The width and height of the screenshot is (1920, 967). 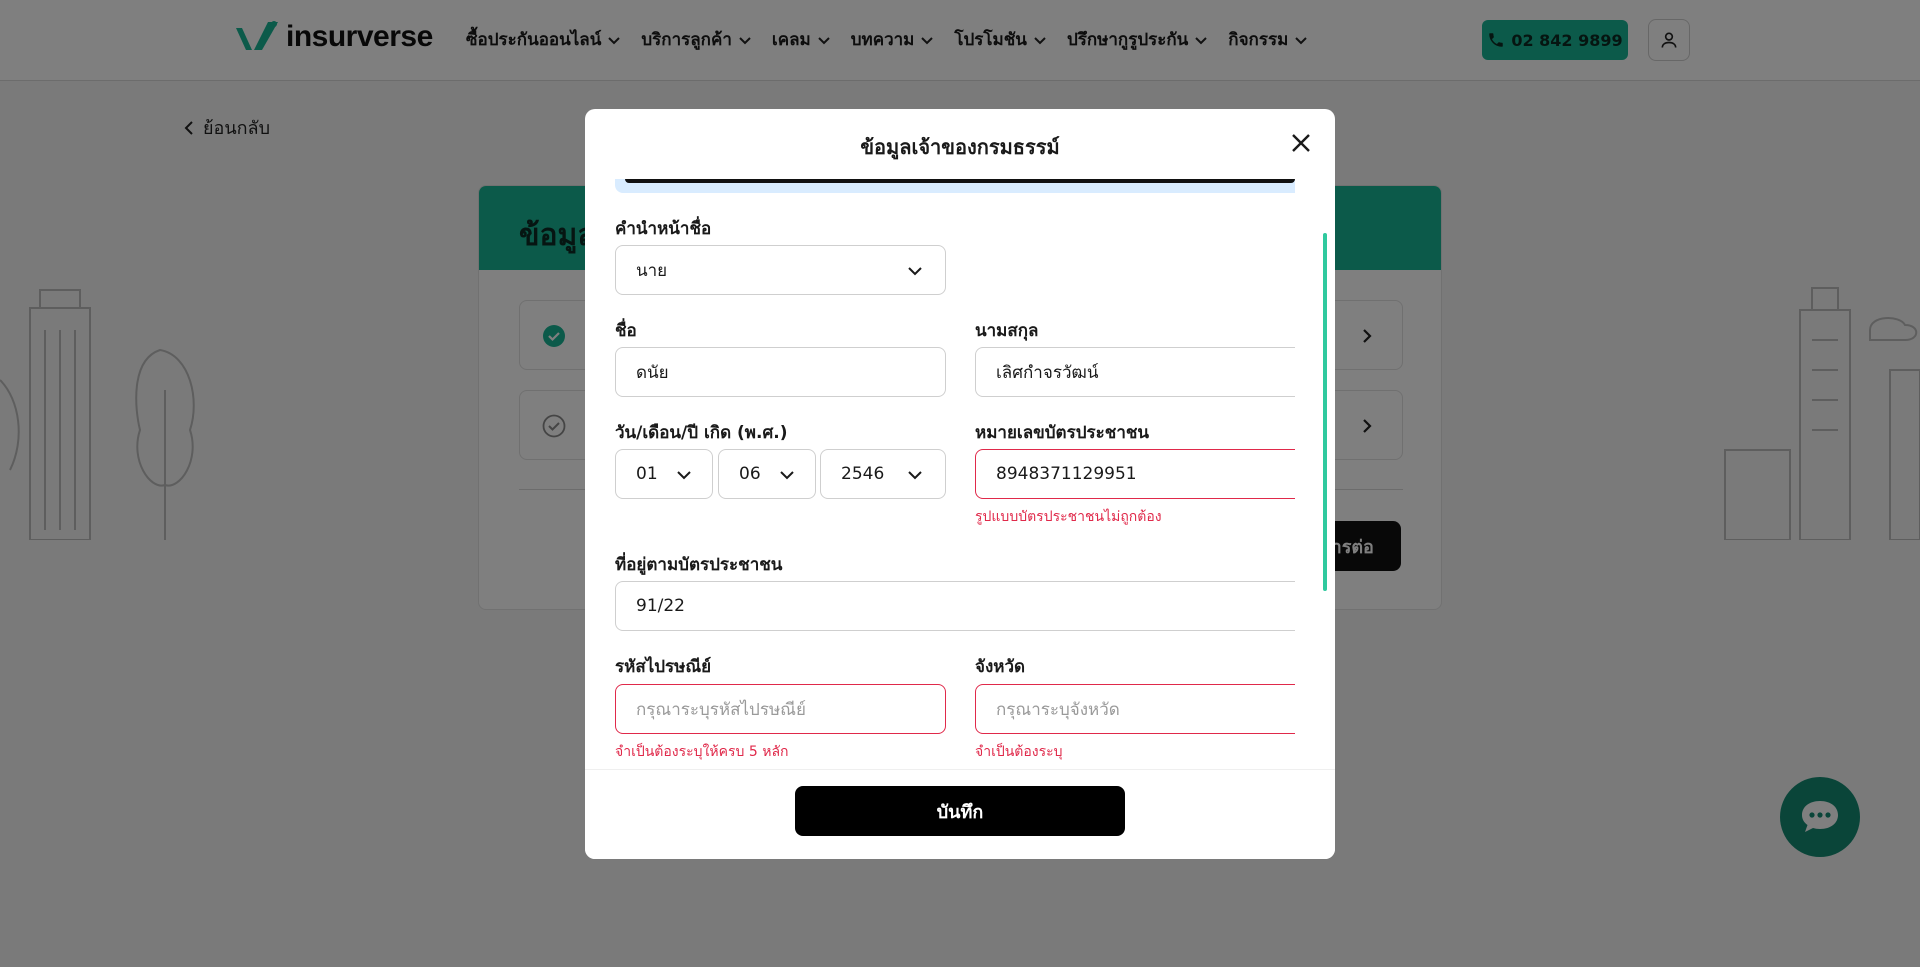 What do you see at coordinates (701, 433) in the screenshot?
I see `birth-date-label: วัน/เดือน/ปี เกิด (พ.ศ.)` at bounding box center [701, 433].